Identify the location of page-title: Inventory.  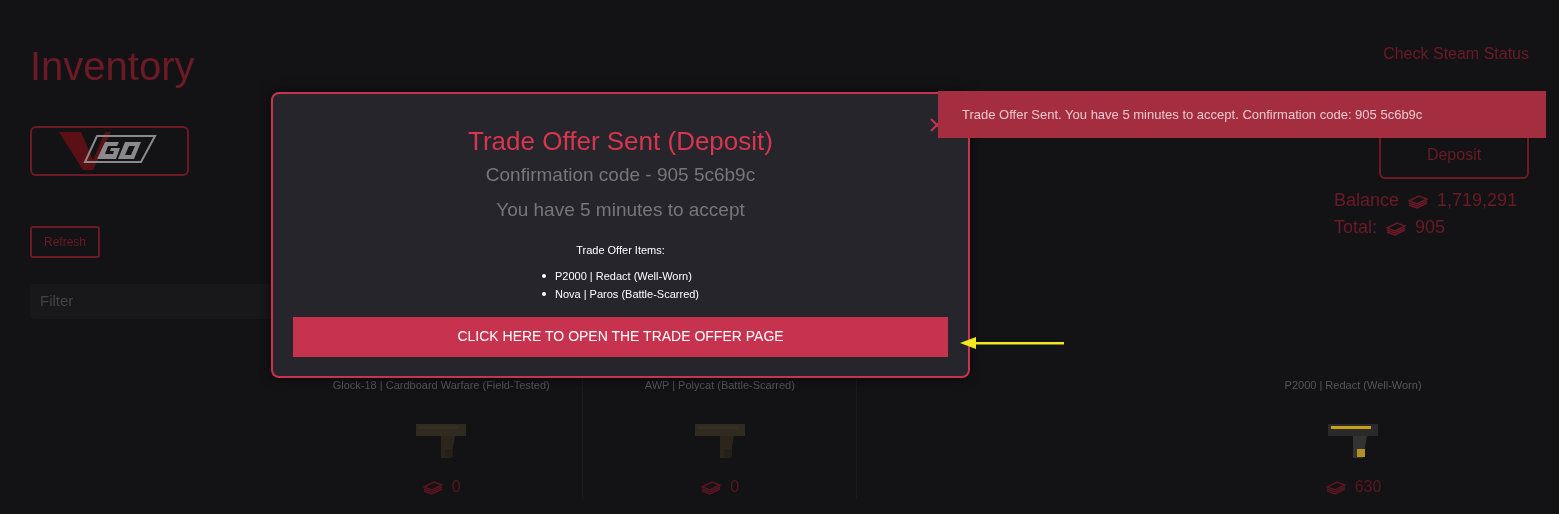
(113, 66).